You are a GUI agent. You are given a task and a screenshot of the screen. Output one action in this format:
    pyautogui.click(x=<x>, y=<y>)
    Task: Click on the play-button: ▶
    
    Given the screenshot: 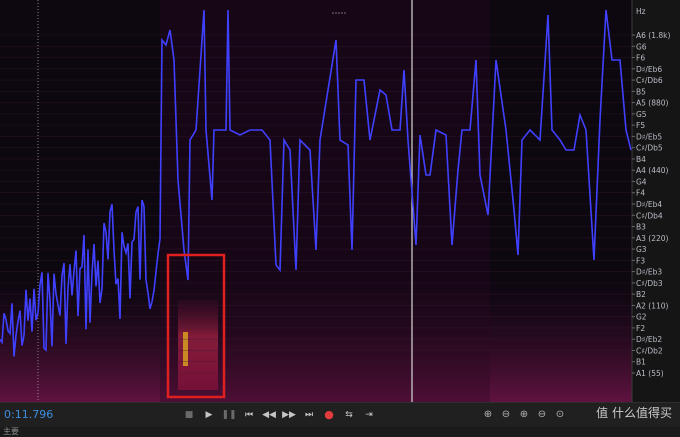 What is the action you would take?
    pyautogui.click(x=209, y=415)
    